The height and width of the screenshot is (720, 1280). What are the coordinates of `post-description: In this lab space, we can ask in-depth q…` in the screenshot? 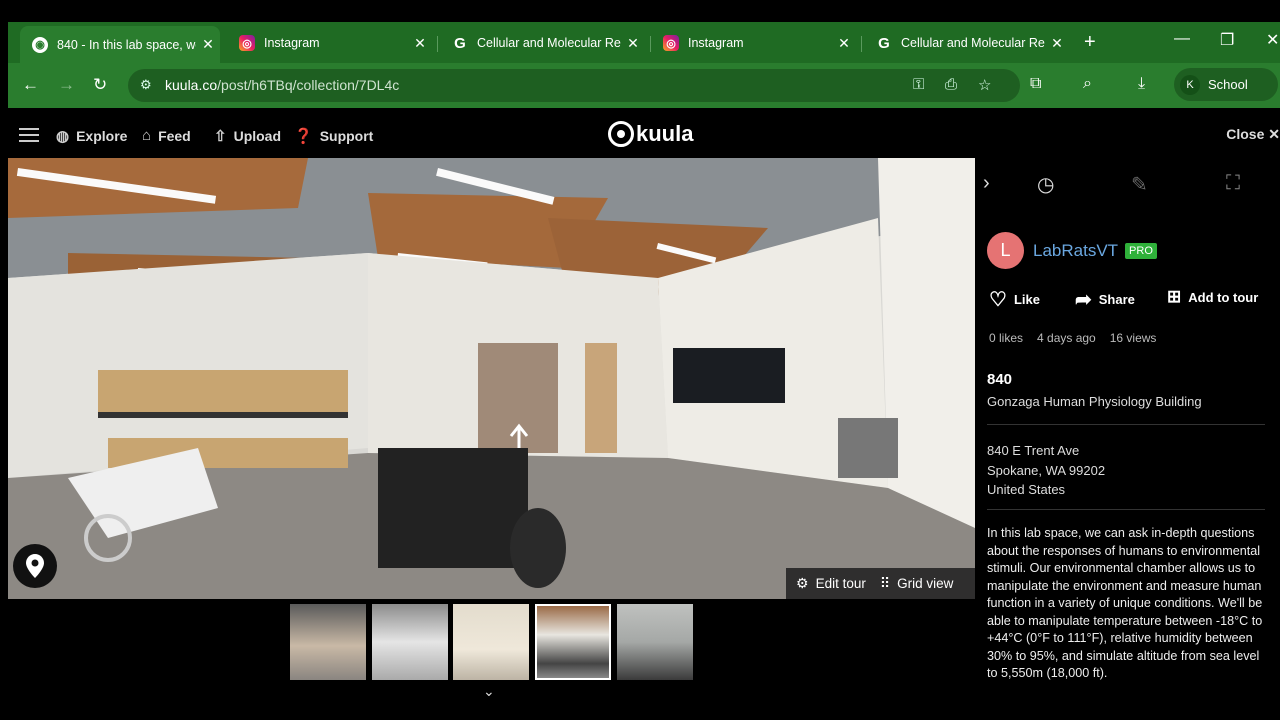 It's located at (1125, 603).